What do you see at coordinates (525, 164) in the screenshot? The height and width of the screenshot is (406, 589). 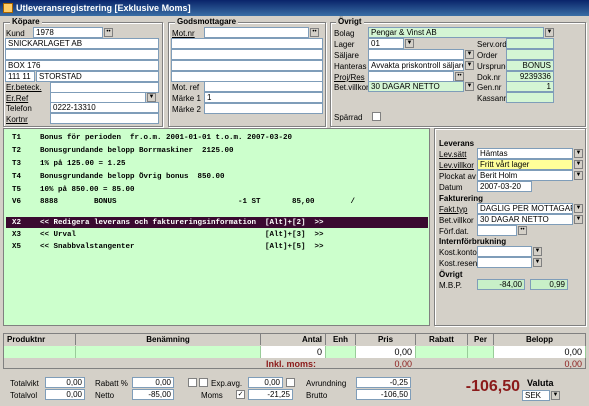 I see `levvillkor-select: Fritt vårt lager` at bounding box center [525, 164].